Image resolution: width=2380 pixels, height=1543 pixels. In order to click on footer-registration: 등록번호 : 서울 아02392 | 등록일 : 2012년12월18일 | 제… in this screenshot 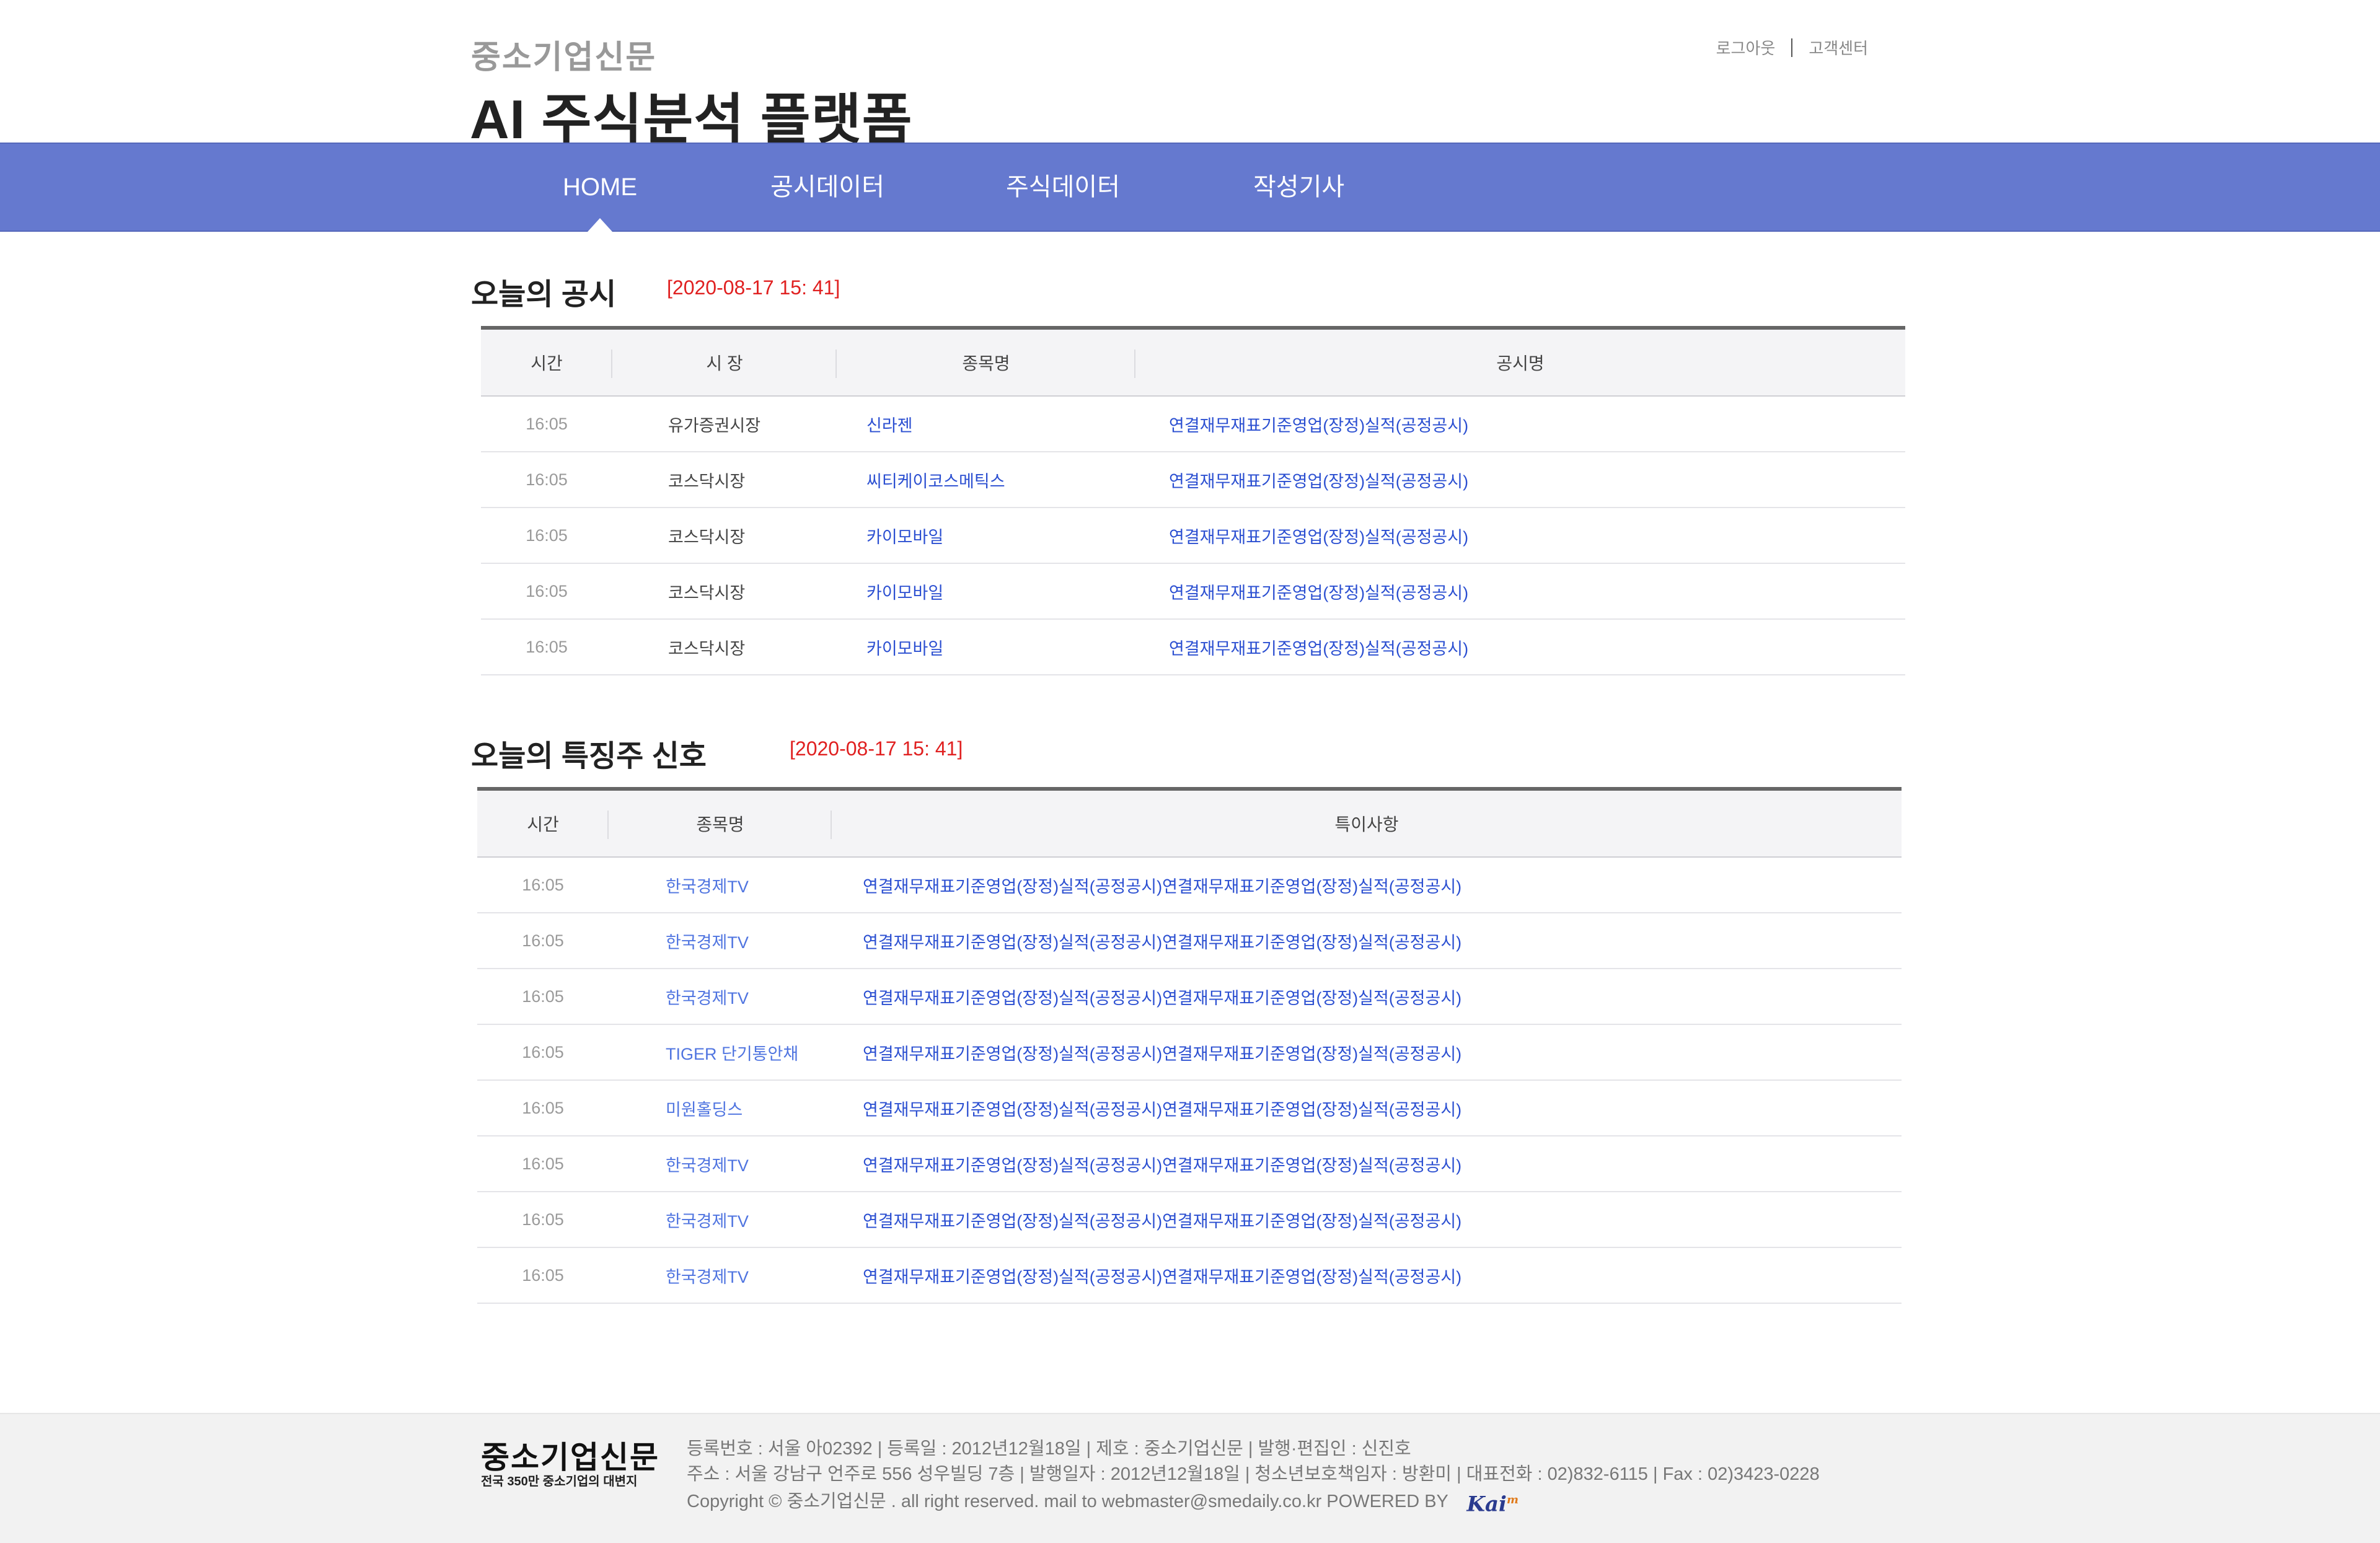, I will do `click(1049, 1449)`.